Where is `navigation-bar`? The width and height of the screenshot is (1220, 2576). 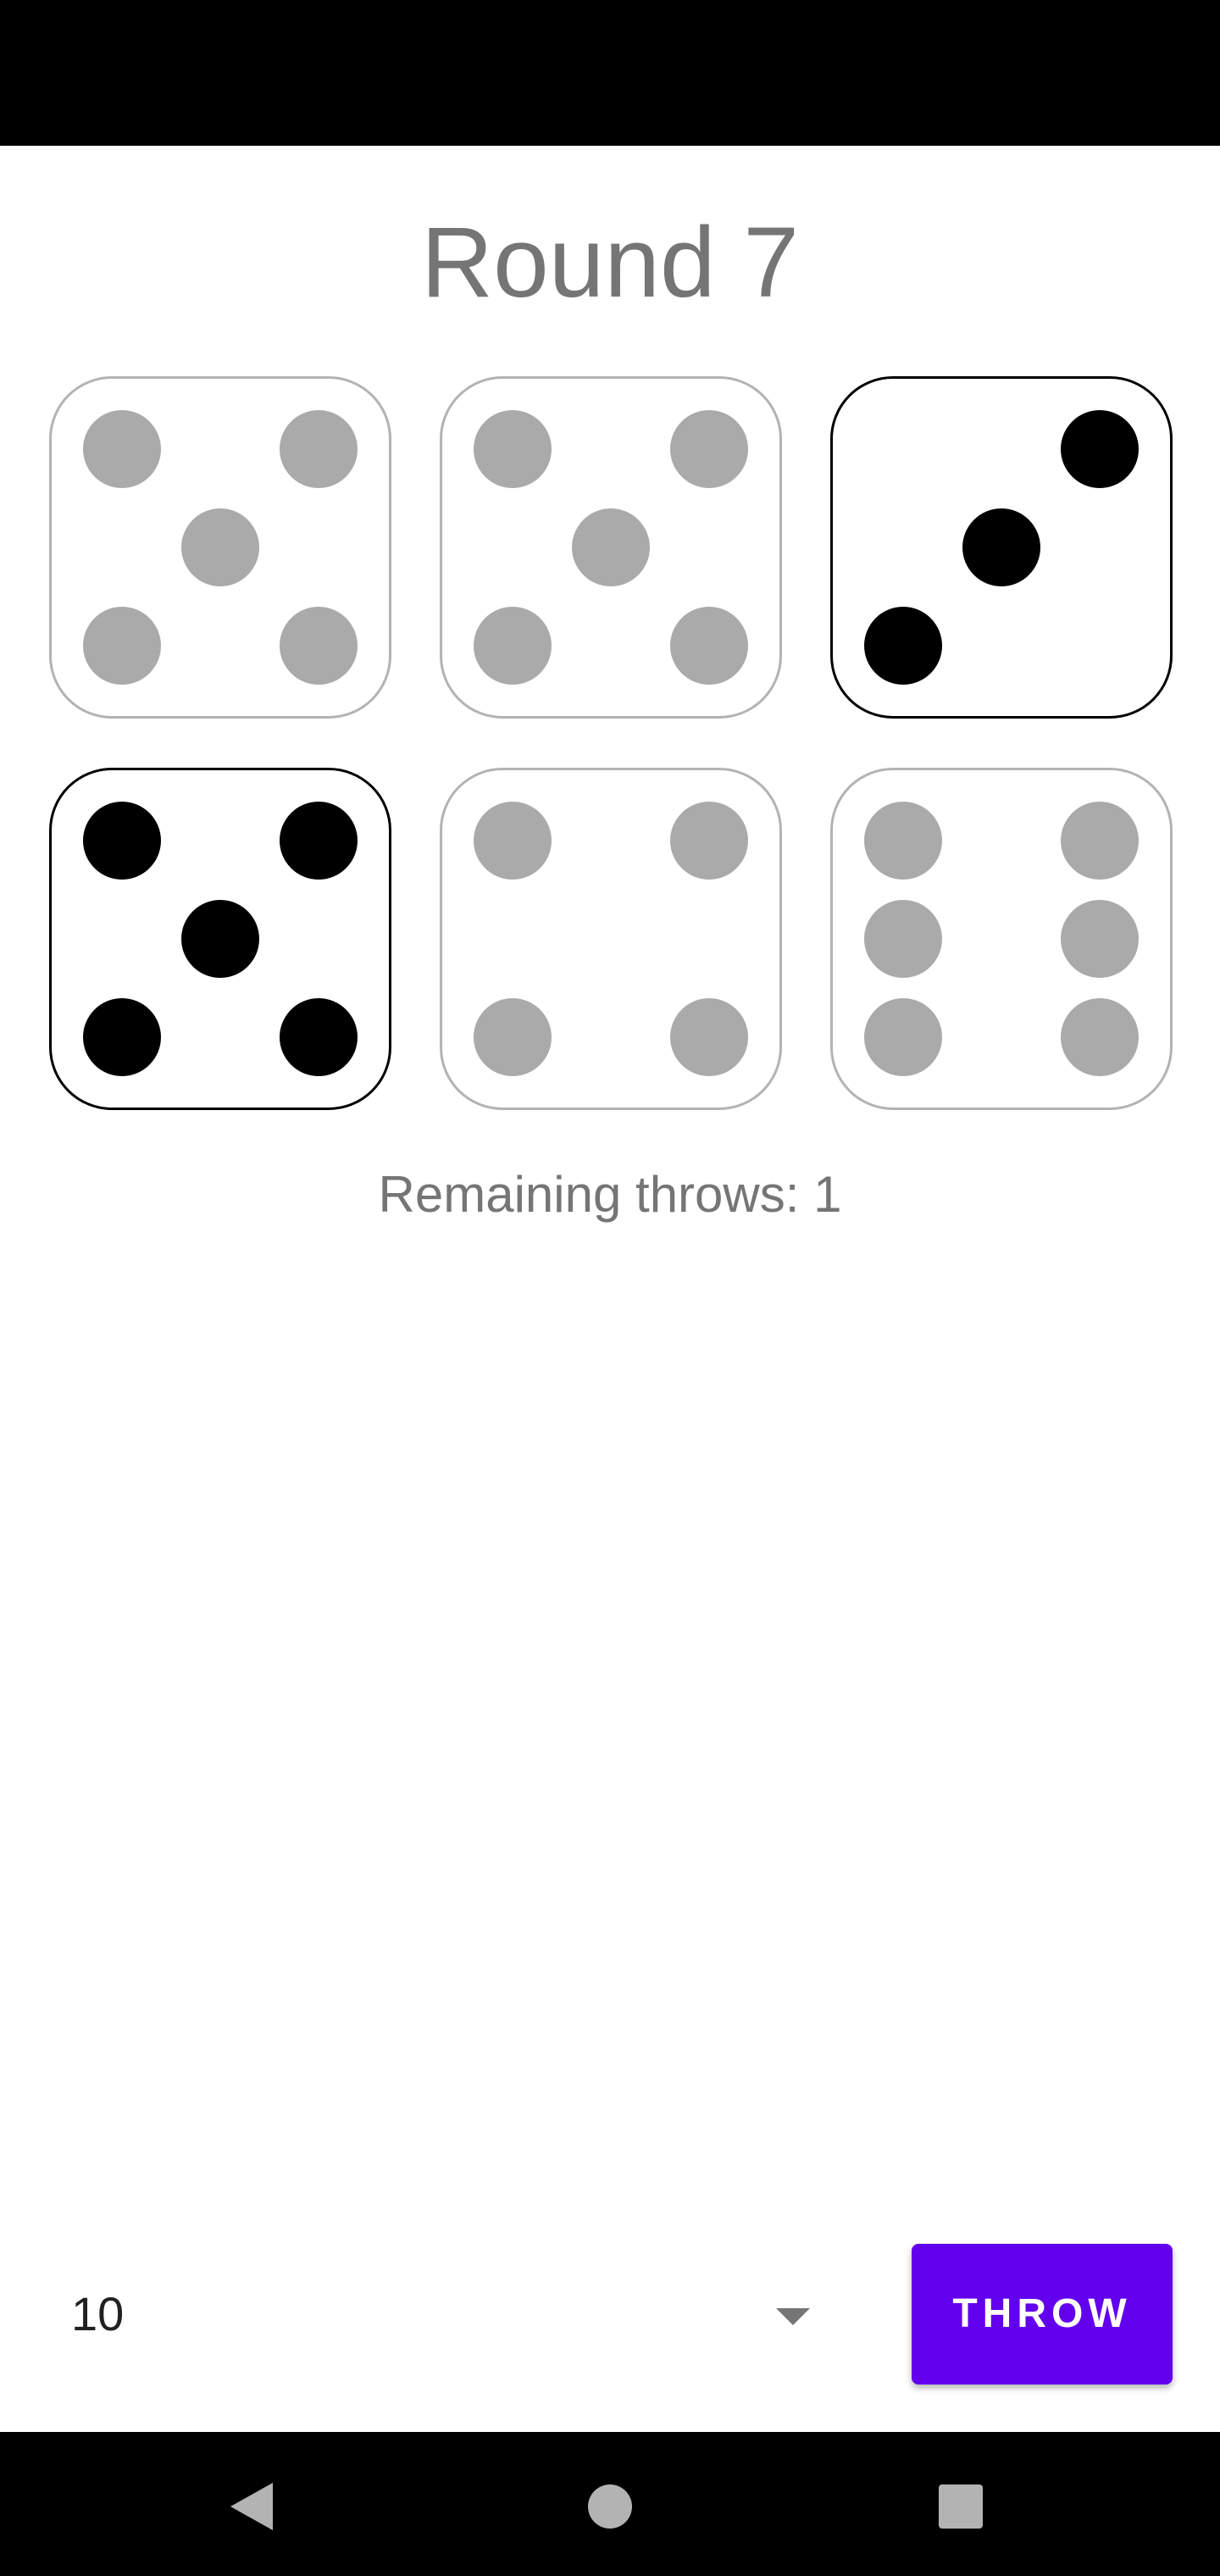
navigation-bar is located at coordinates (610, 2504).